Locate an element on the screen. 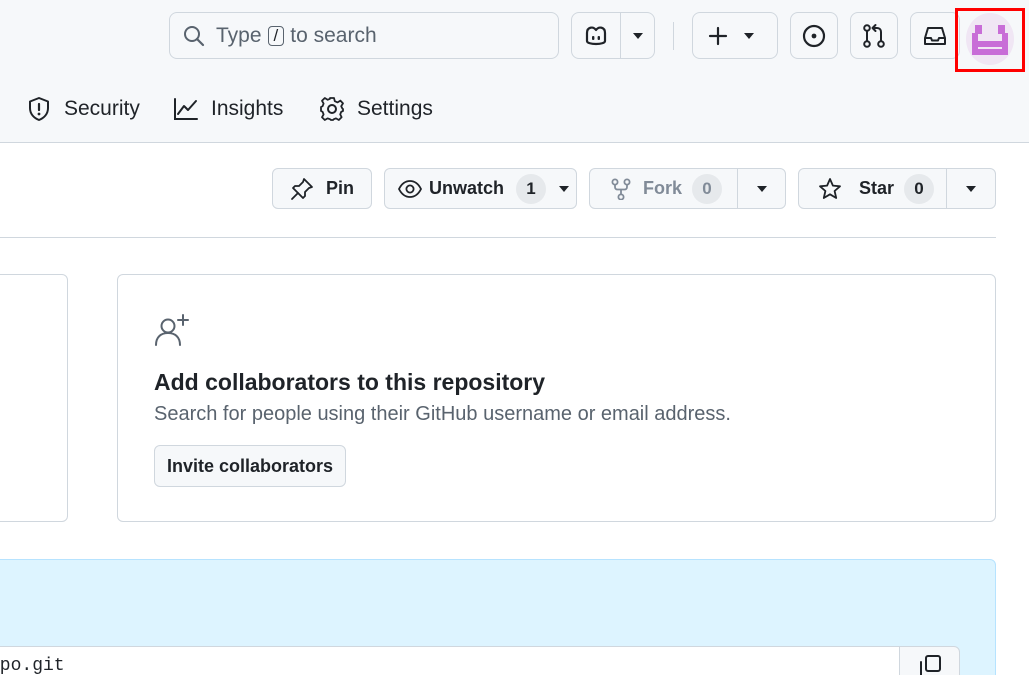 The image size is (1029, 675). star-count: 0 is located at coordinates (919, 188).